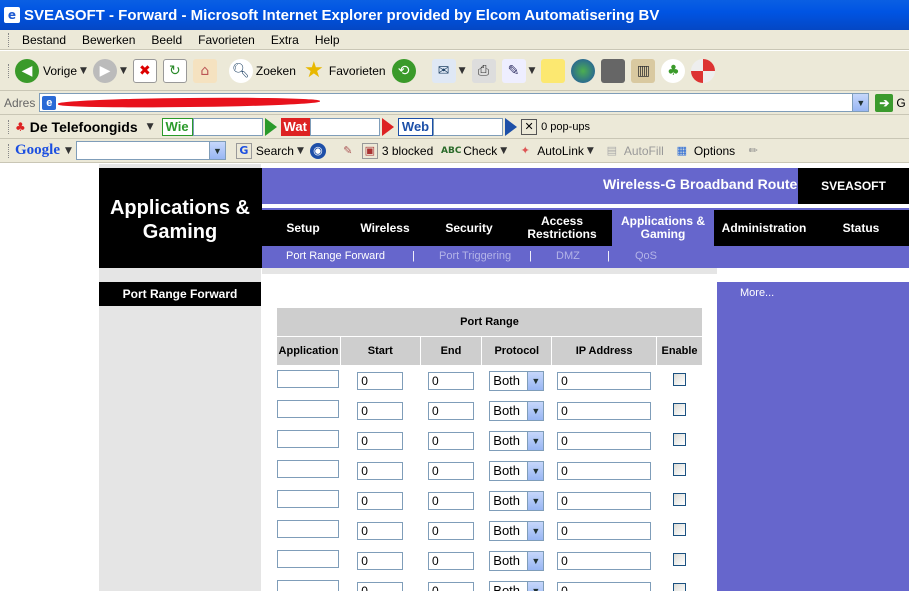 The width and height of the screenshot is (909, 591). I want to click on menu-bestand: Bestand, so click(44, 40).